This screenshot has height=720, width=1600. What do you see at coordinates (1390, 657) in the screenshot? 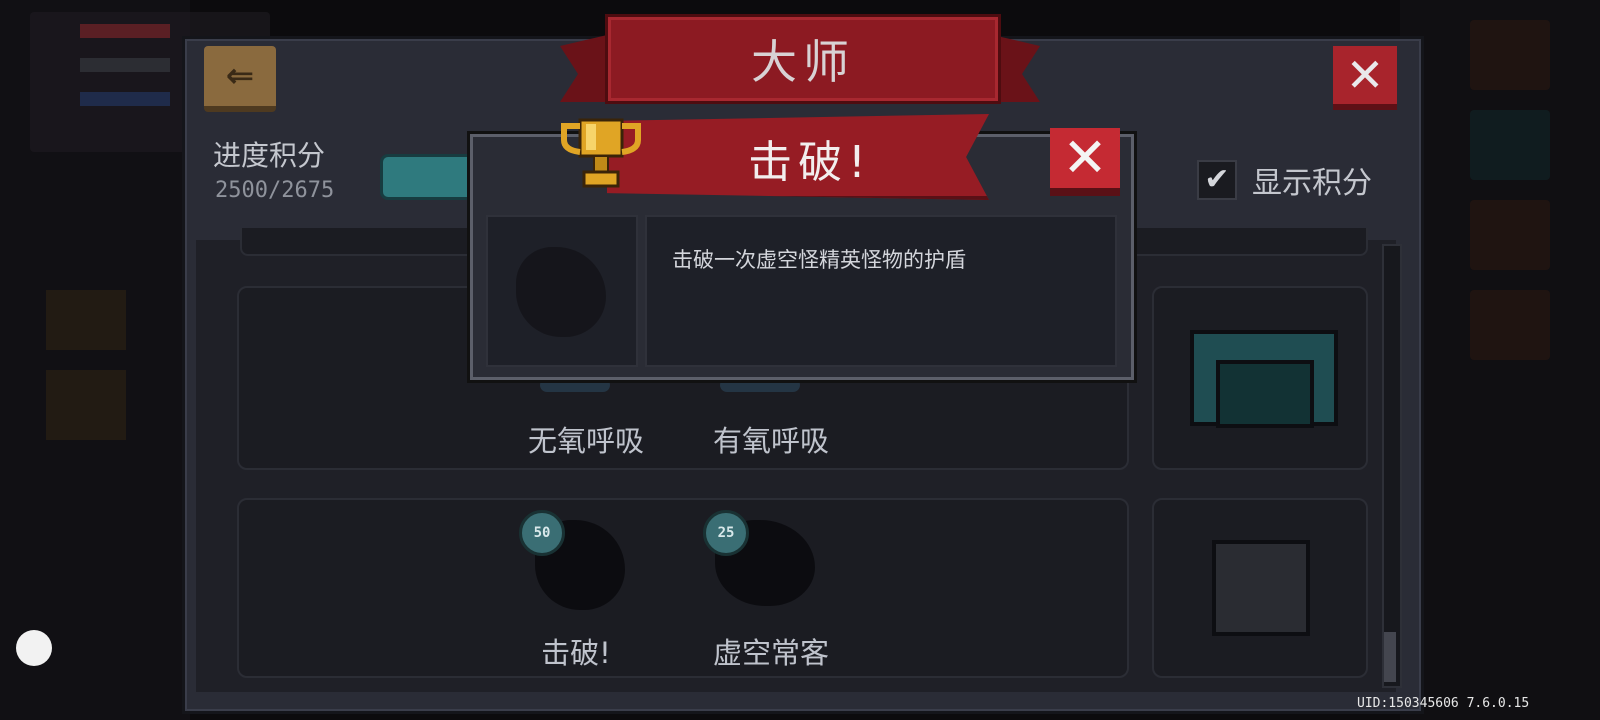
I see `scrollbar-thumb` at bounding box center [1390, 657].